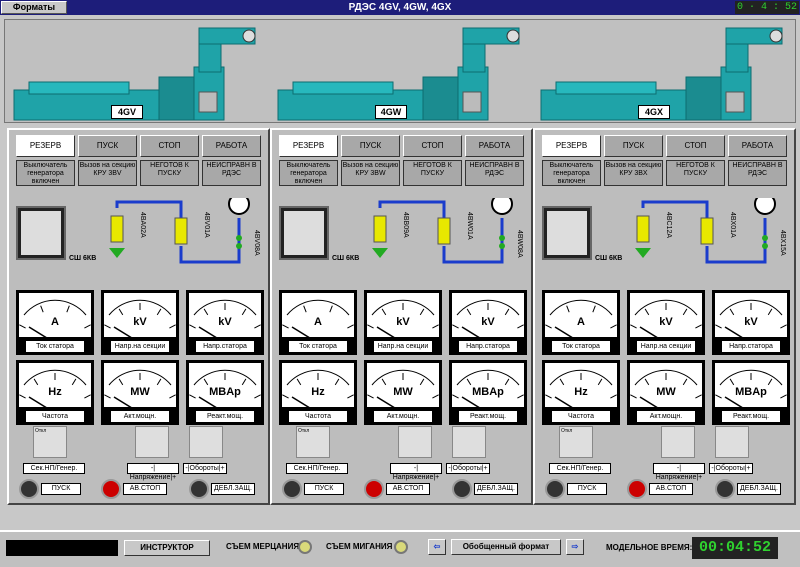 Image resolution: width=800 pixels, height=567 pixels. Describe the element at coordinates (666, 72) in the screenshot. I see `generator-unit: 4GX` at that location.